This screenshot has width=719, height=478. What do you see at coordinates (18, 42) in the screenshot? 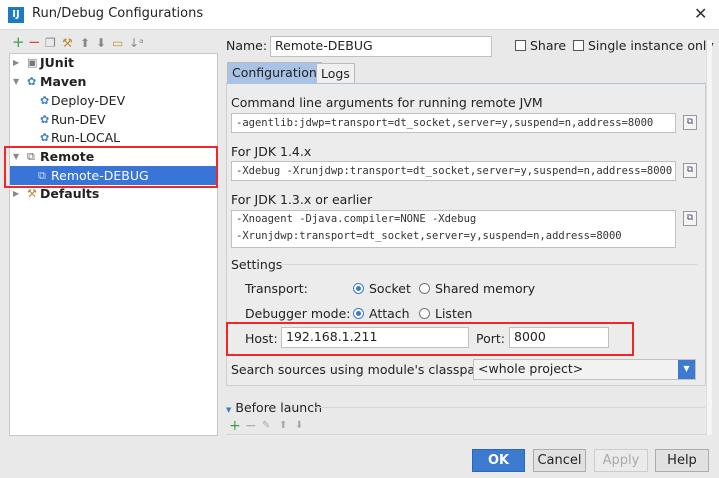
I see `add-icon: +` at bounding box center [18, 42].